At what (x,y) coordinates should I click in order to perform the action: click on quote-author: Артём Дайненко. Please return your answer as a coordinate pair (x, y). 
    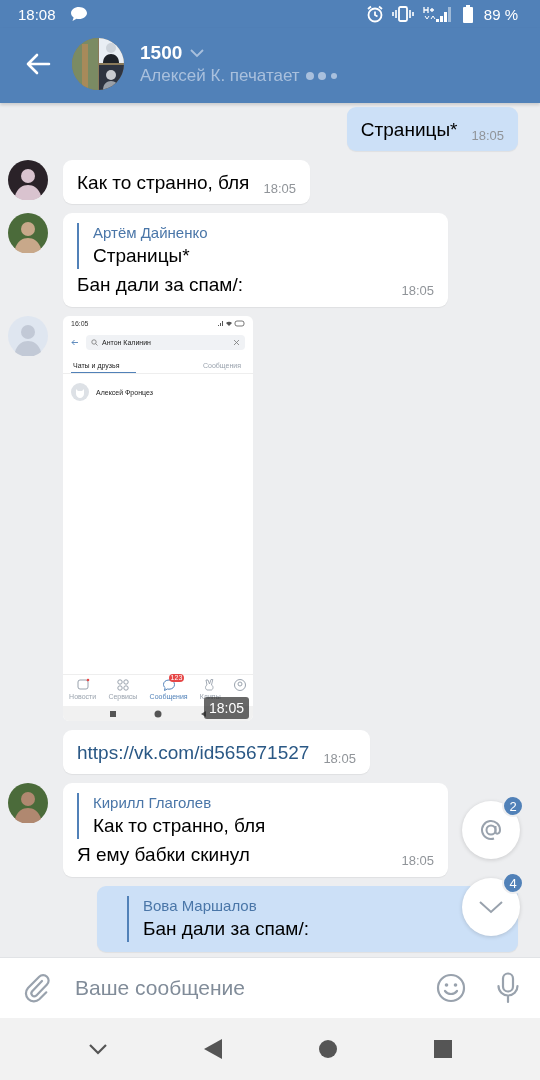
    Looking at the image, I should click on (150, 233).